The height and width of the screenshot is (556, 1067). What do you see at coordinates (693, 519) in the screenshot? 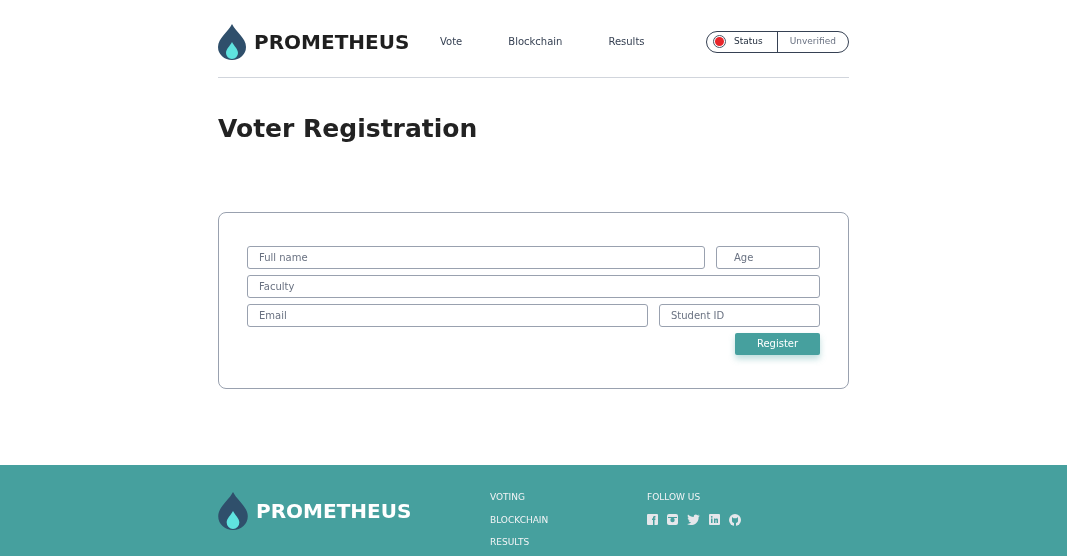
I see `bird-icon` at bounding box center [693, 519].